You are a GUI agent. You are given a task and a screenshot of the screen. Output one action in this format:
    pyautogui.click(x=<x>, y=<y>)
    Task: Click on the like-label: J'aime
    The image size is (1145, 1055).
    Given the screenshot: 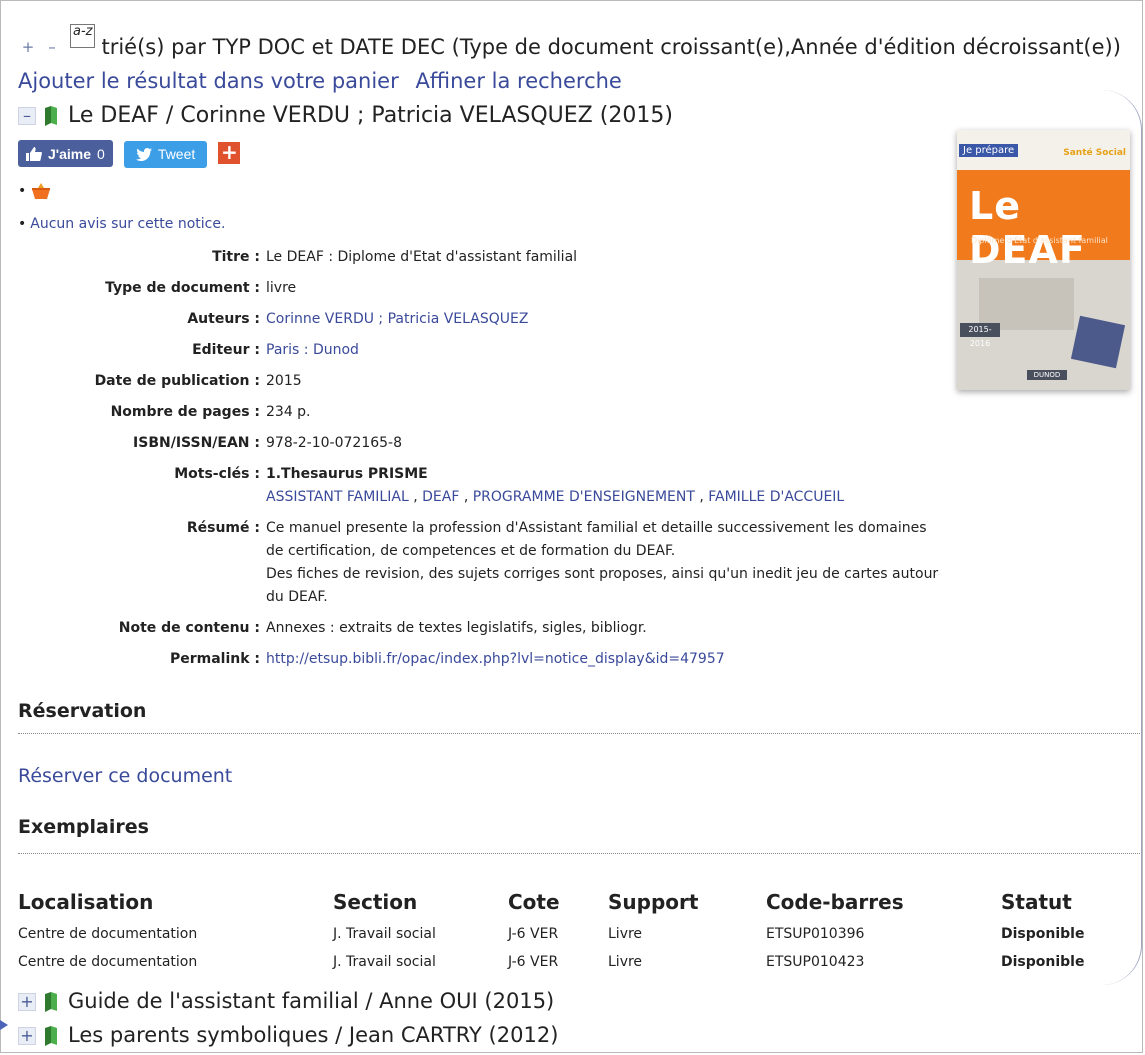 What is the action you would take?
    pyautogui.click(x=70, y=153)
    